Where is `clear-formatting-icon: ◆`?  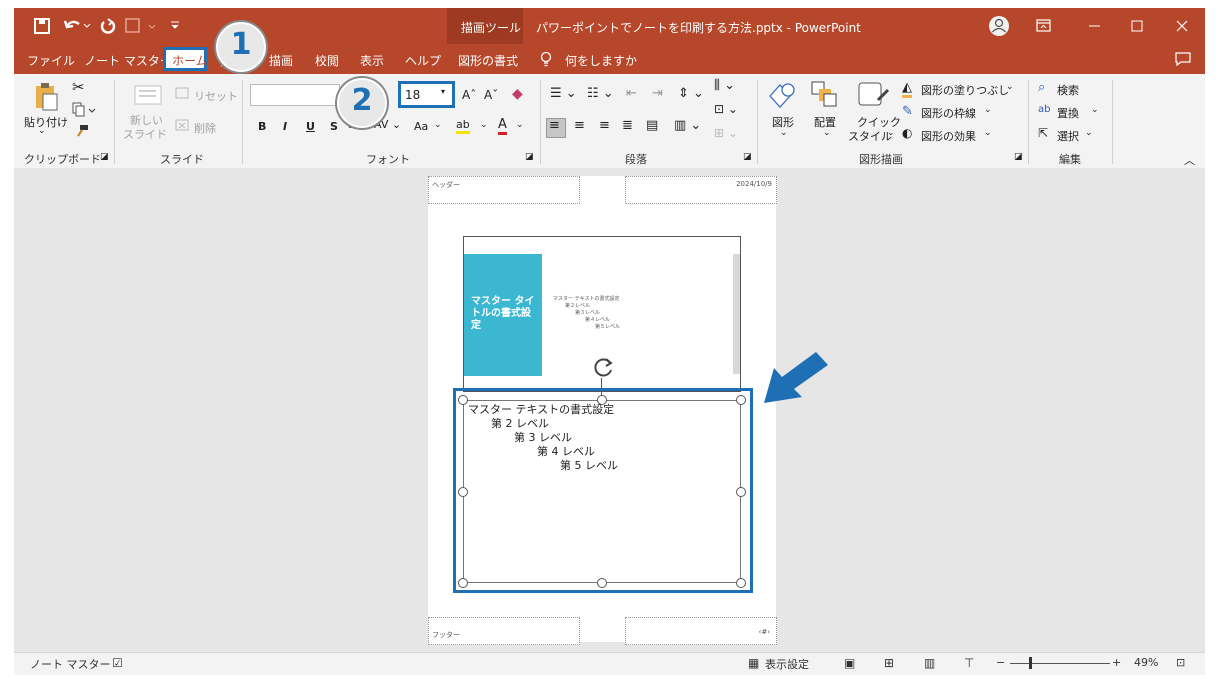 clear-formatting-icon: ◆ is located at coordinates (517, 94).